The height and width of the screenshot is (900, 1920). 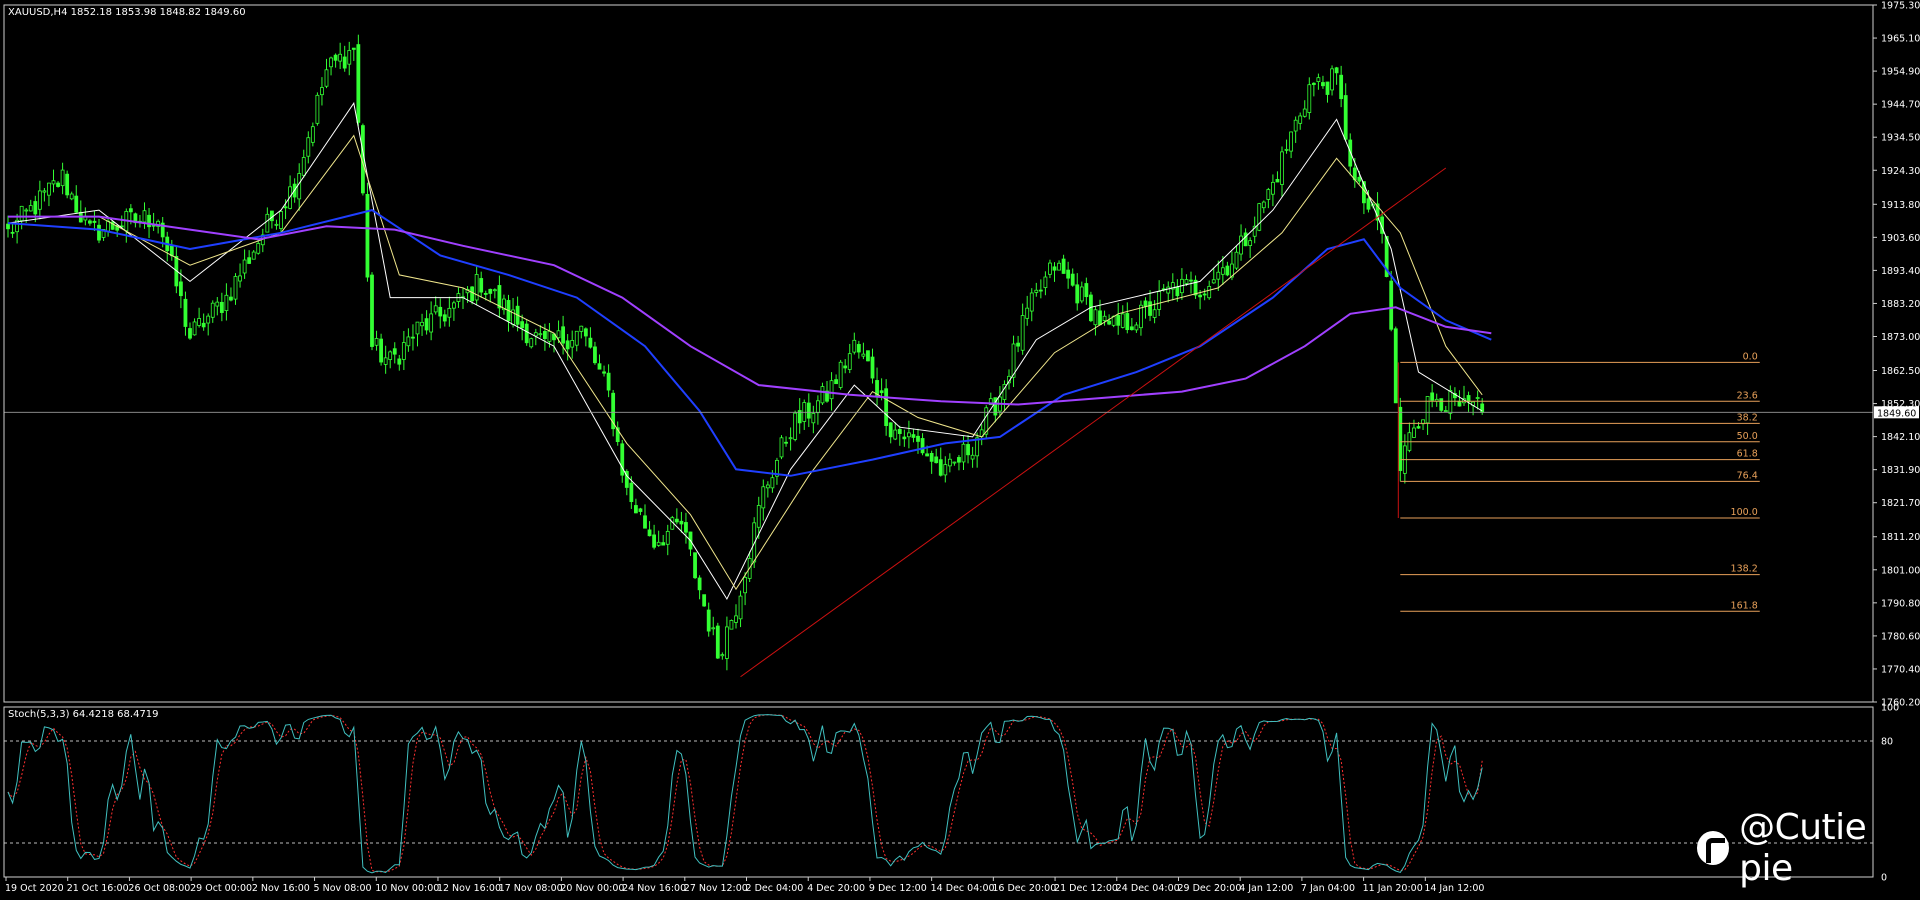 What do you see at coordinates (1900, 570) in the screenshot?
I see `y-tick-label: 1801.00` at bounding box center [1900, 570].